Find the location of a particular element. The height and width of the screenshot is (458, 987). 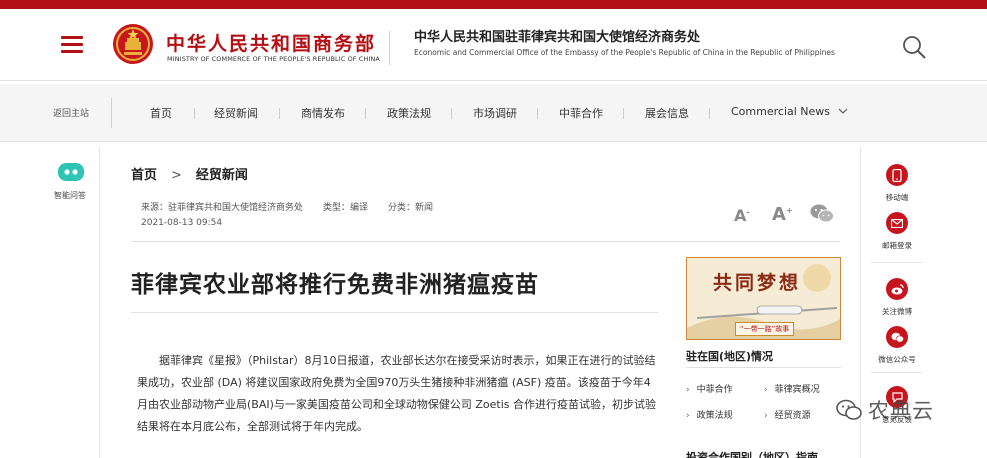

sidebar-link-china-philippines: › 中菲合作 is located at coordinates (709, 388).